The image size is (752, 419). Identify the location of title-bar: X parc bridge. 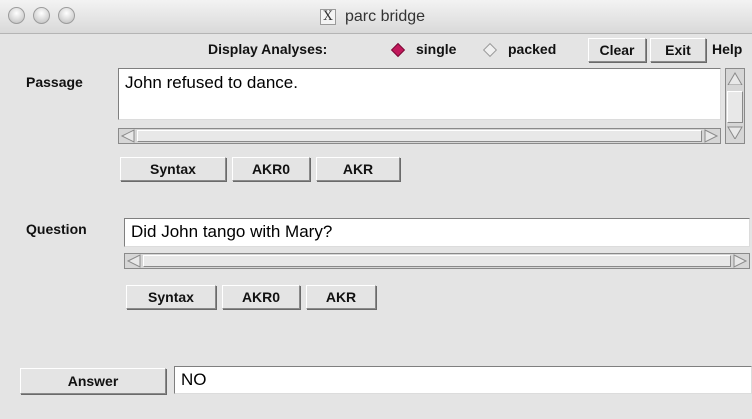
(376, 17).